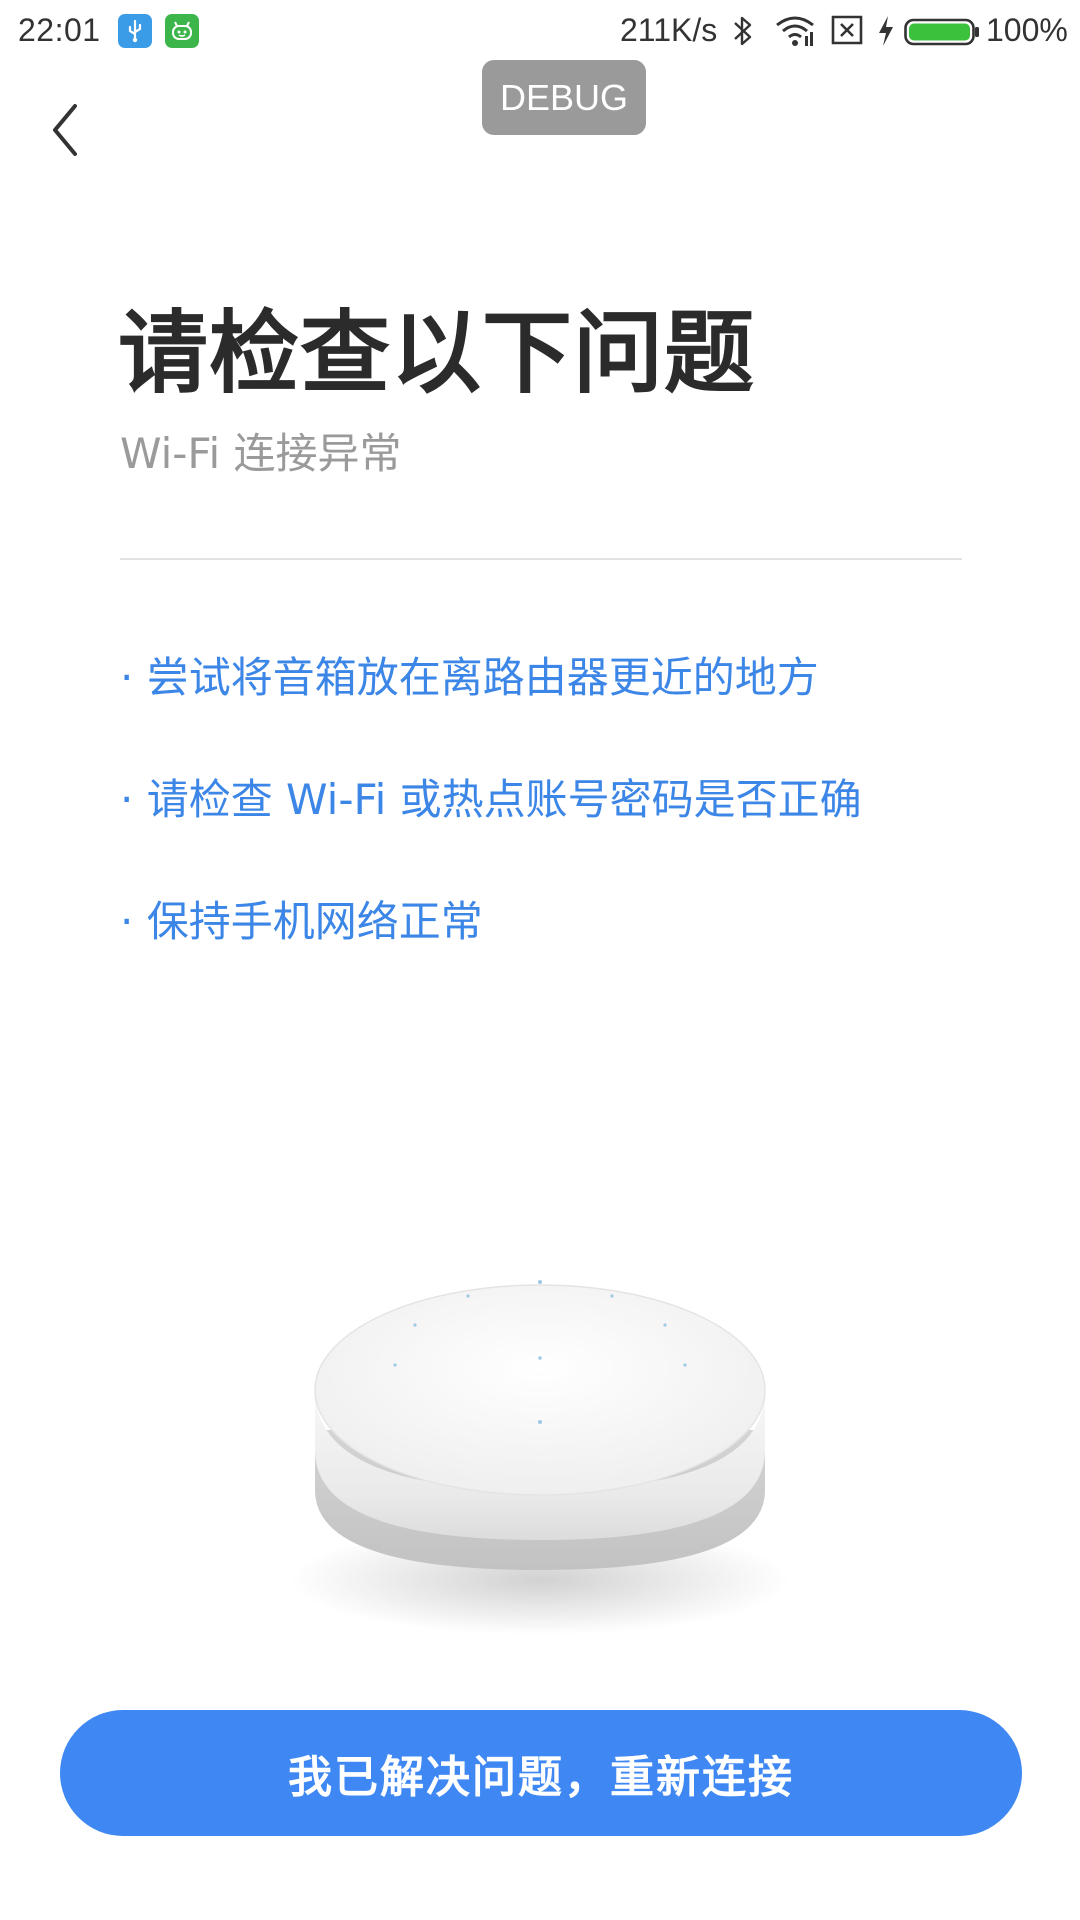  I want to click on battery-percent: 100%, so click(1027, 30).